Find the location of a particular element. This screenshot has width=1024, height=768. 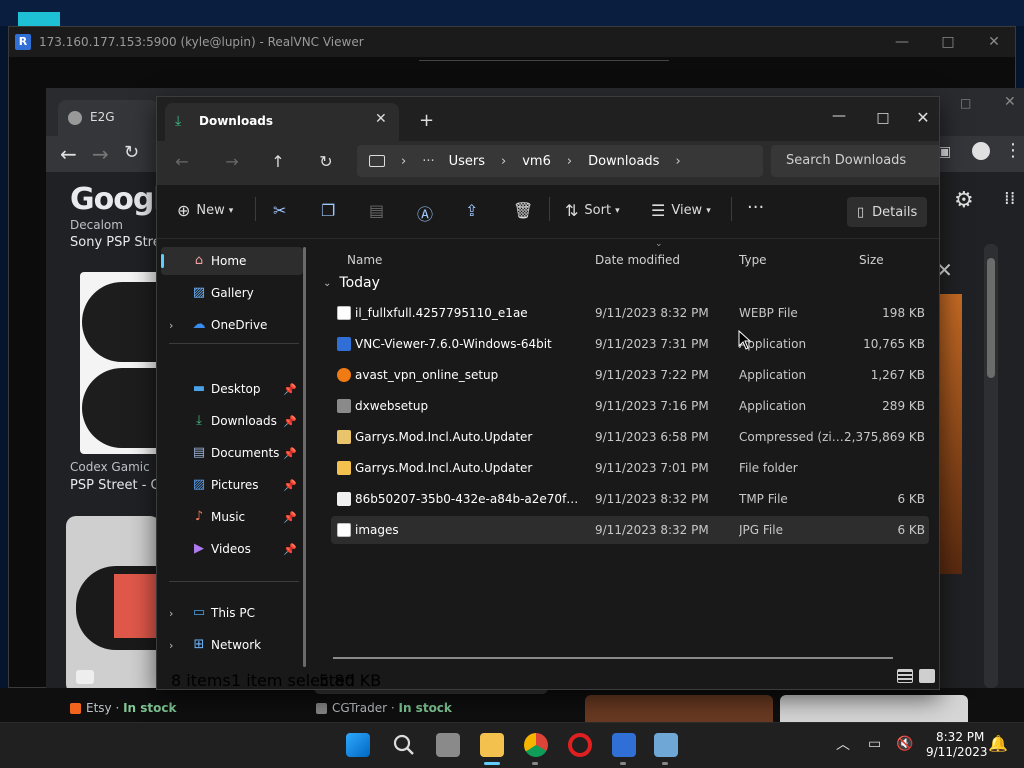

vnc-maximize-button: □ is located at coordinates (948, 42).